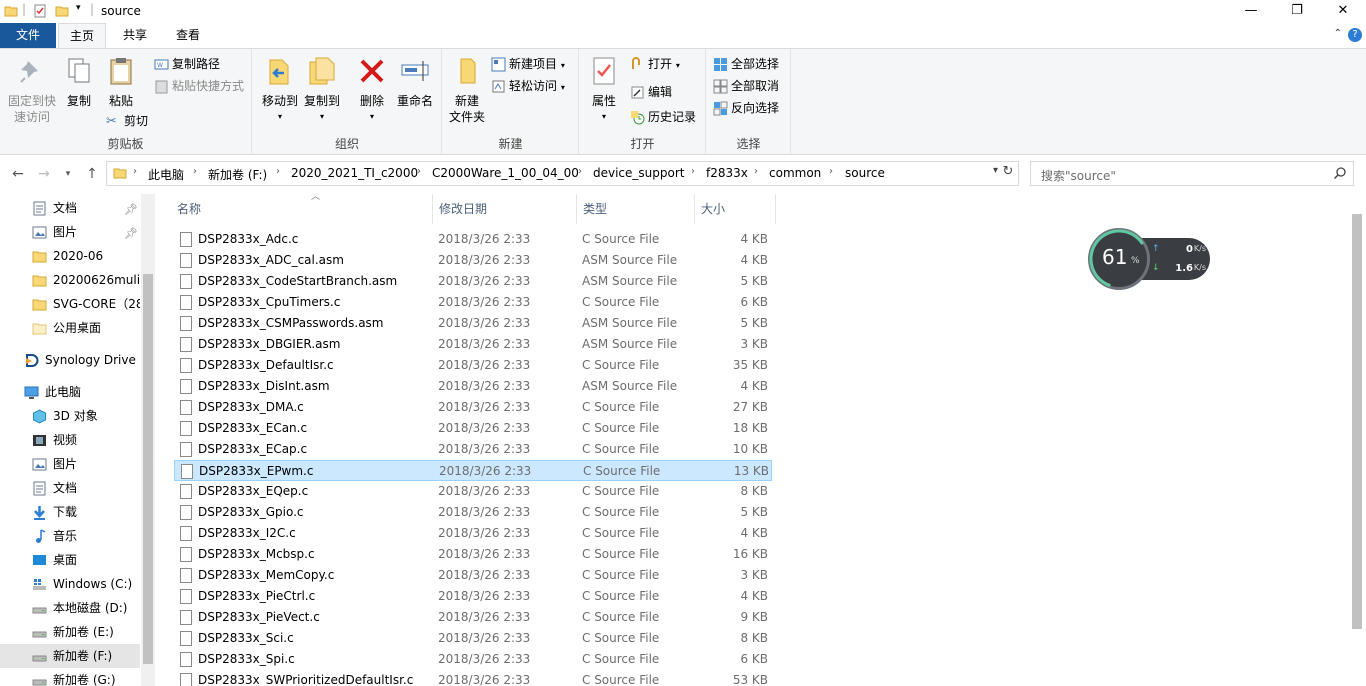 The height and width of the screenshot is (686, 1366). I want to click on collapse-ribbon-icon: ⌃, so click(1338, 33).